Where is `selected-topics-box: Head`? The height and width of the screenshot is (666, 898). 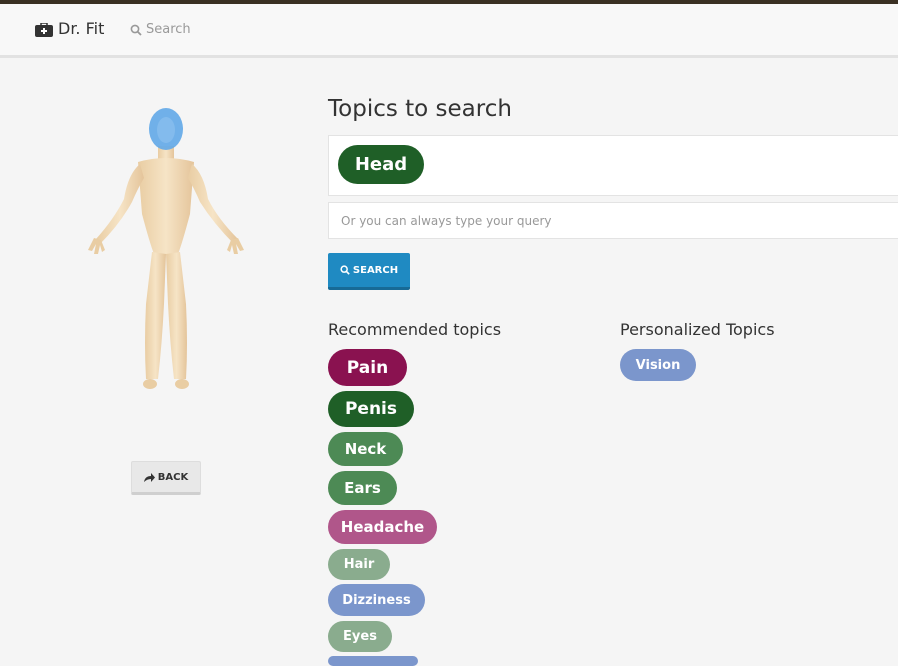 selected-topics-box: Head is located at coordinates (613, 165).